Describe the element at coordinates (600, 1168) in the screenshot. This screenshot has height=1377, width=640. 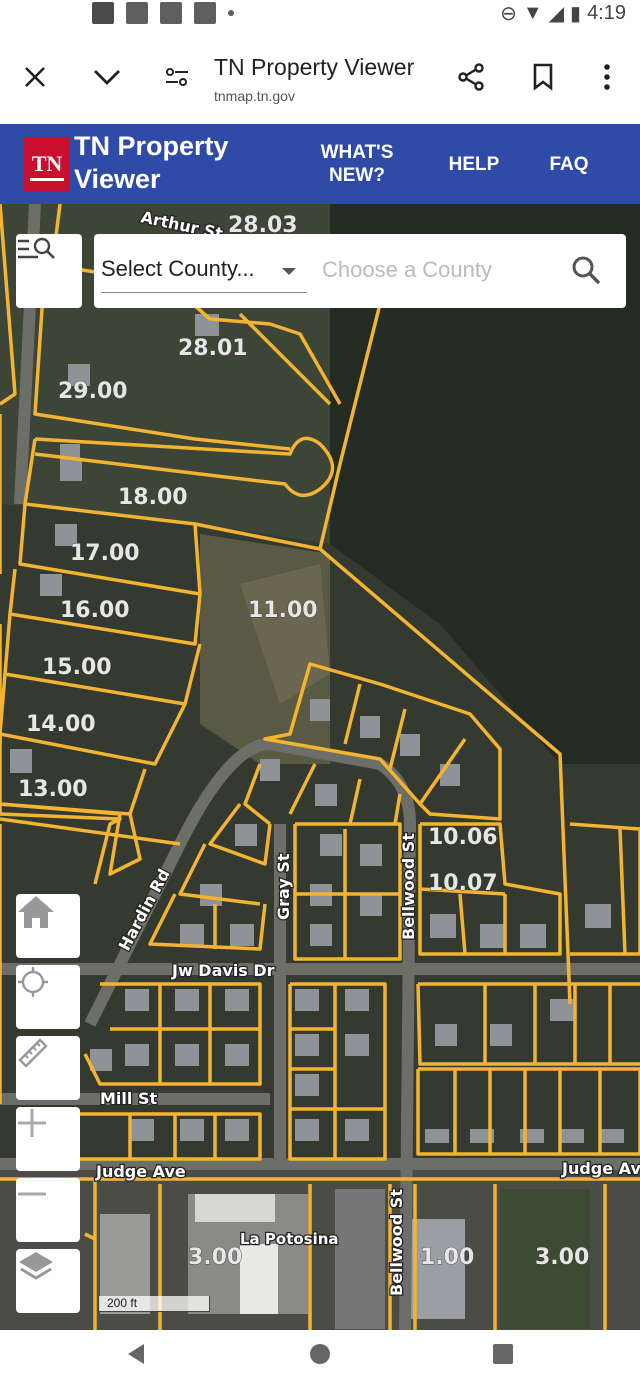
I see `street-label: Judge Av` at that location.